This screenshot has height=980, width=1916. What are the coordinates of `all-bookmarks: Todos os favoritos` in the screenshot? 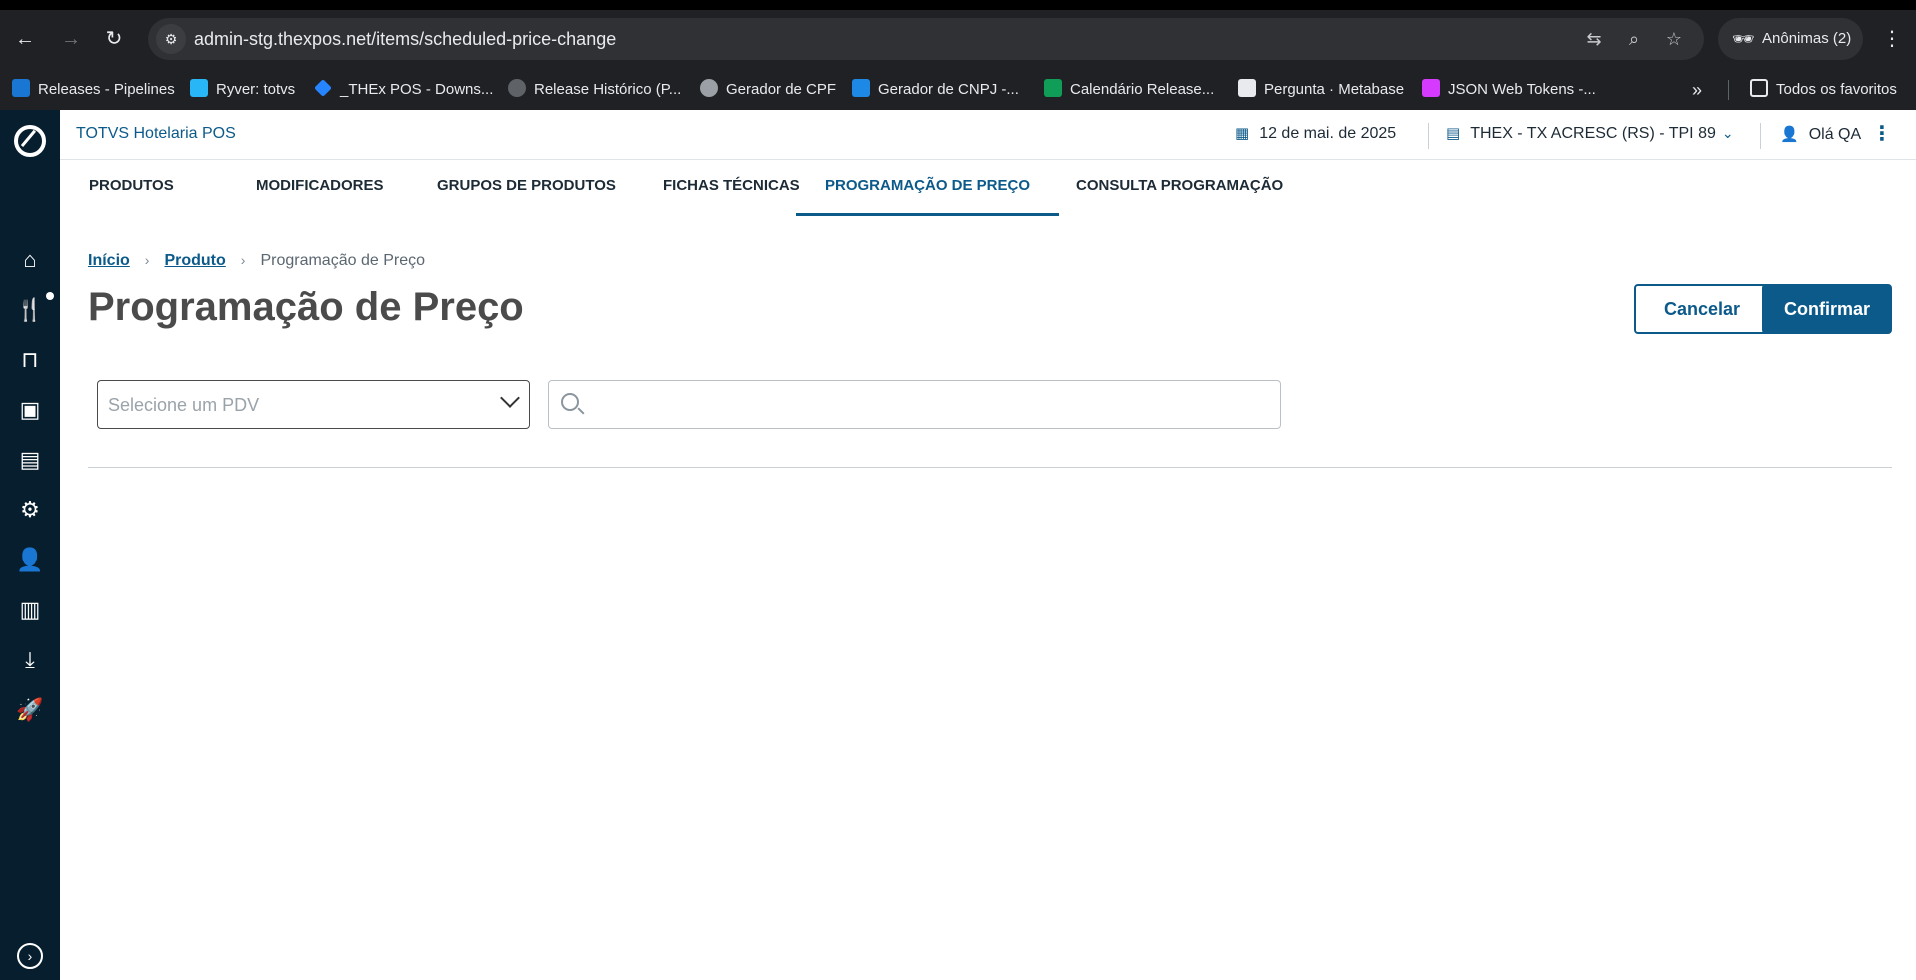 It's located at (1823, 90).